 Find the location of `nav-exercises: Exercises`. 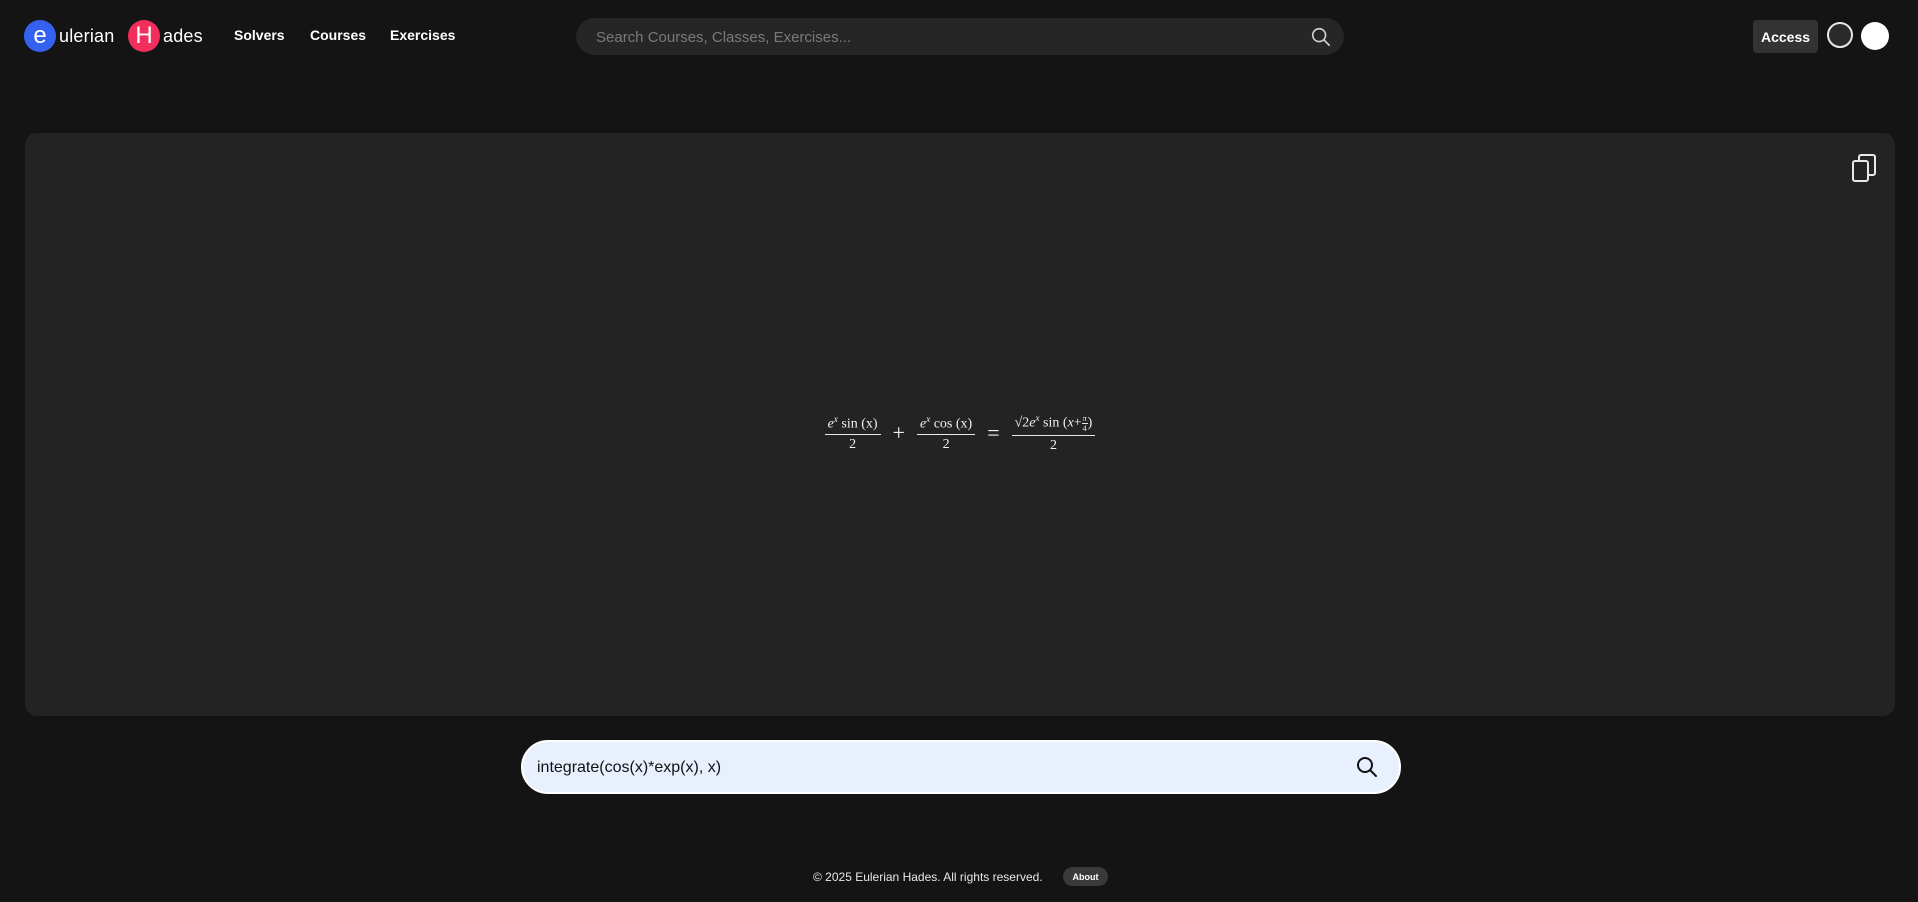

nav-exercises: Exercises is located at coordinates (422, 35).